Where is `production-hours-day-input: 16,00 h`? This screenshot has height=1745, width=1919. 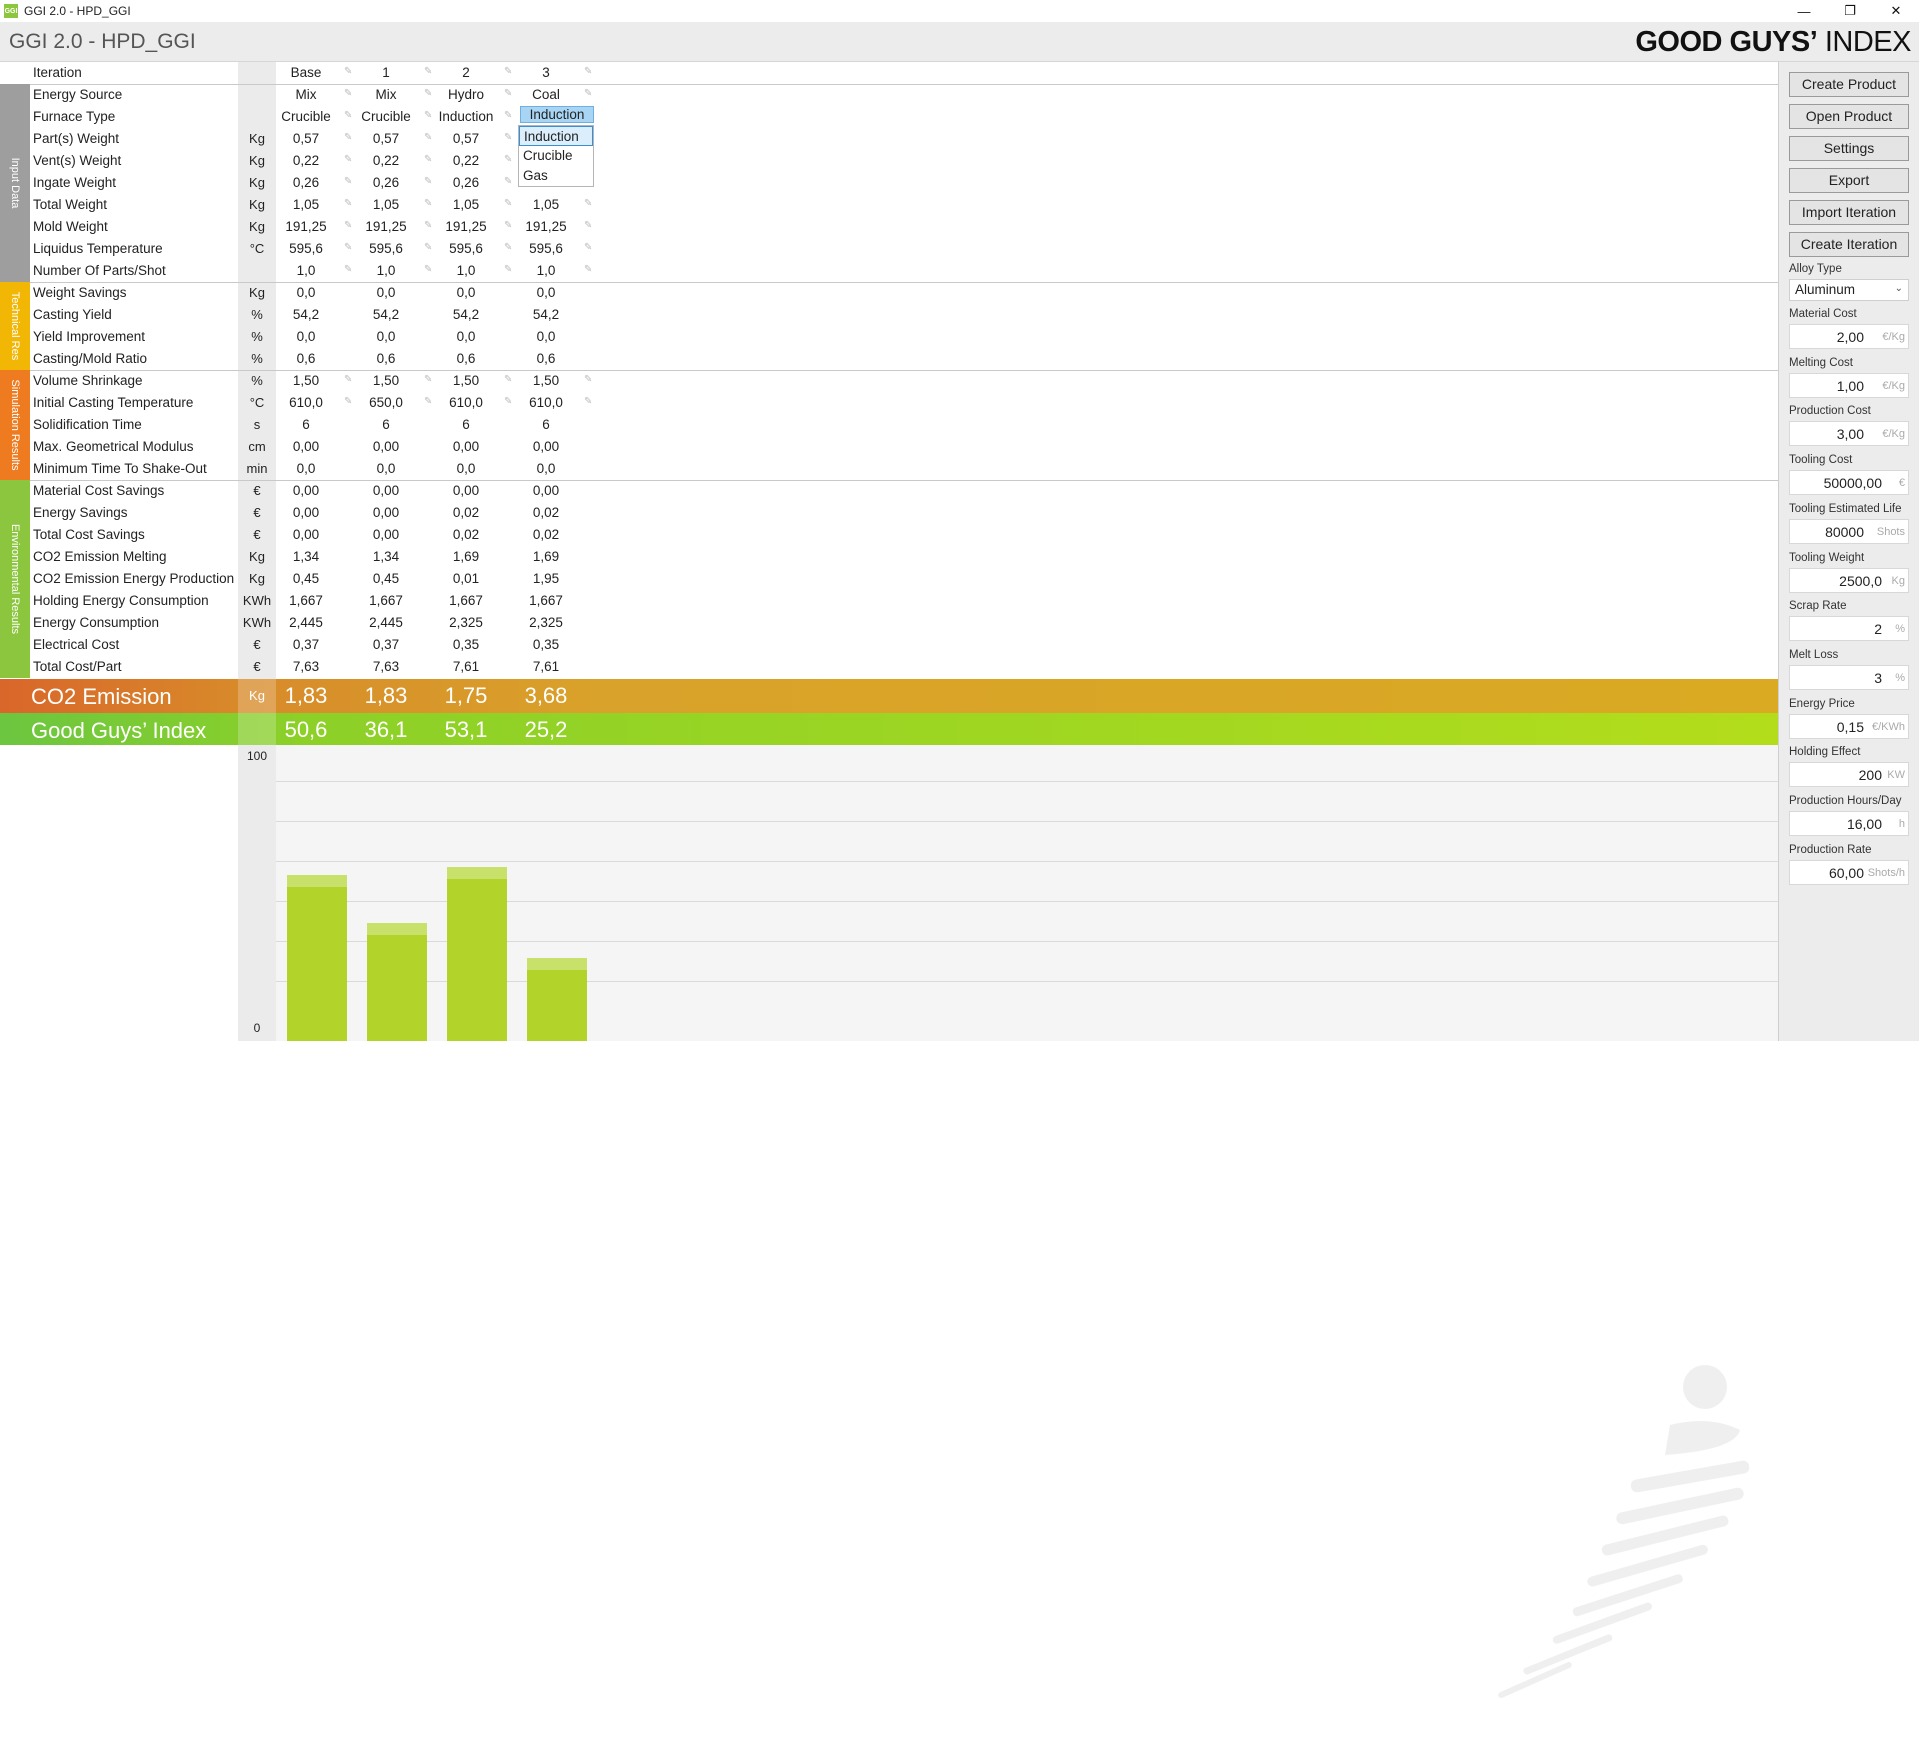
production-hours-day-input: 16,00 h is located at coordinates (1849, 823).